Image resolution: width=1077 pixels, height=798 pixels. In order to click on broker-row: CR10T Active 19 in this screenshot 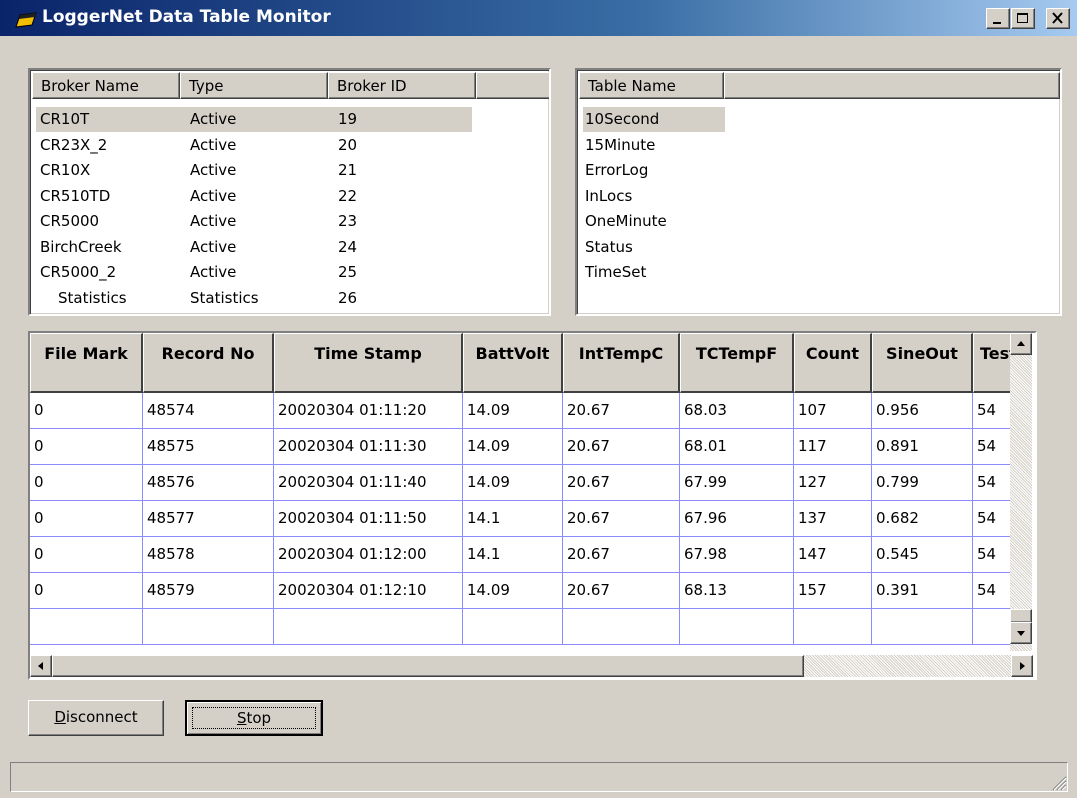, I will do `click(254, 119)`.